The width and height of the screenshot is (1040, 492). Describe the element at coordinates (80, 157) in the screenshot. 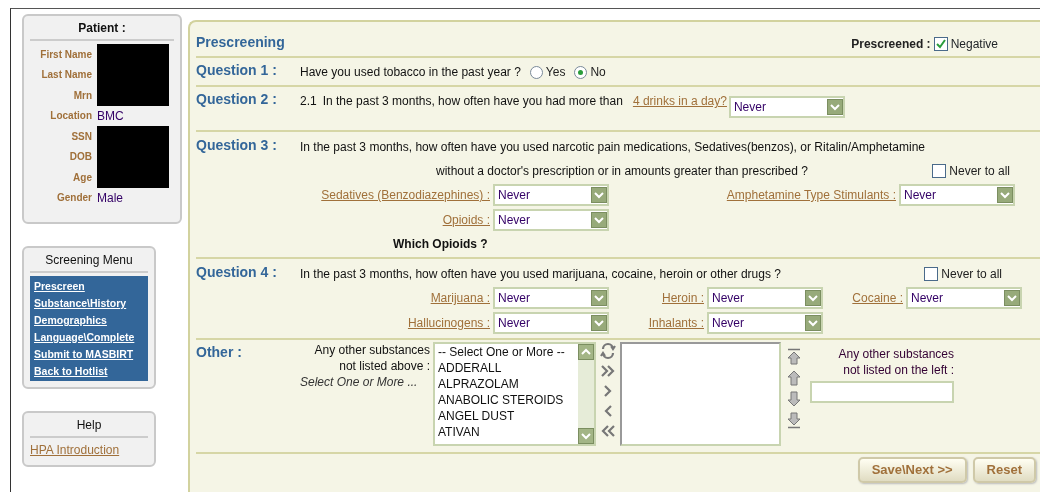

I see `field-label: DOB` at that location.